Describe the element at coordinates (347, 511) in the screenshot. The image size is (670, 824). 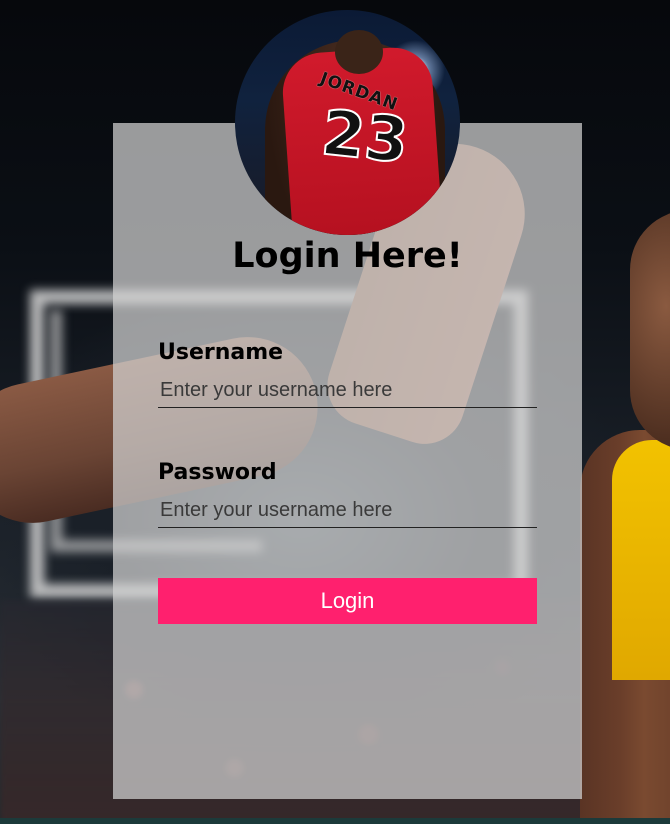
I see `password-input` at that location.